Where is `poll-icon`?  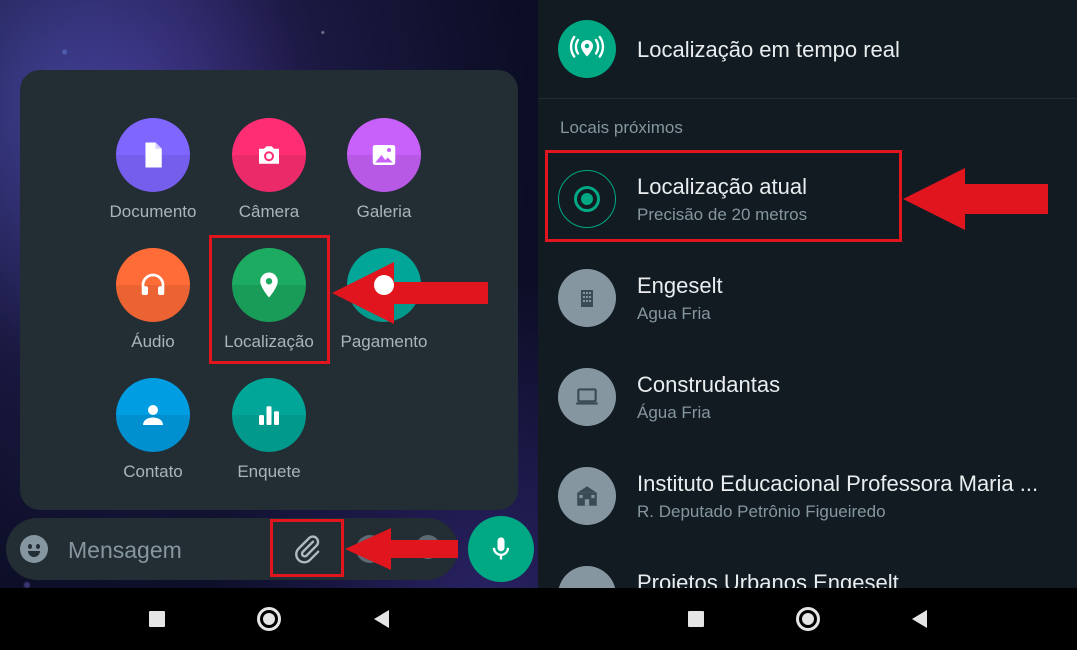 poll-icon is located at coordinates (269, 415).